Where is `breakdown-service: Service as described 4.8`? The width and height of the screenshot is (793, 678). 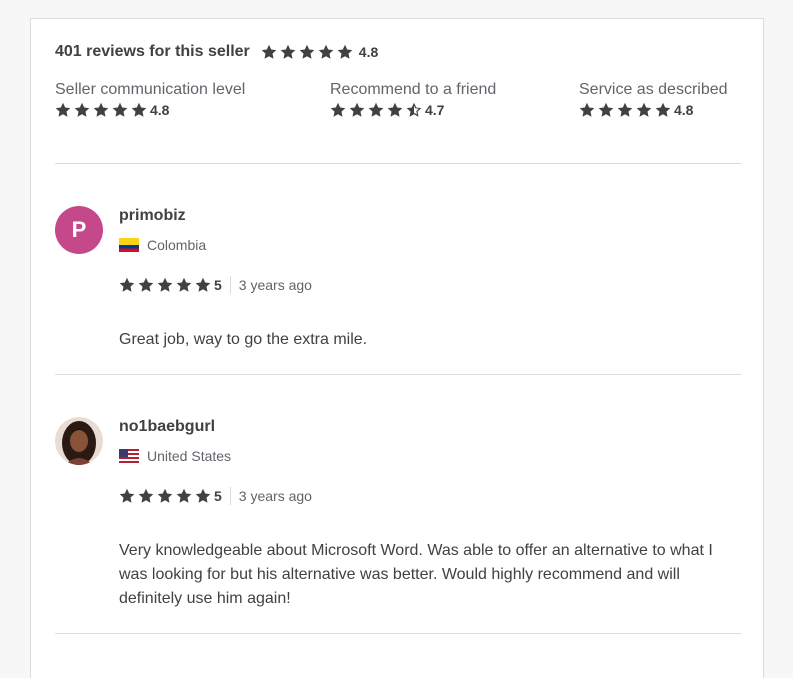
breakdown-service: Service as described 4.8 is located at coordinates (653, 99).